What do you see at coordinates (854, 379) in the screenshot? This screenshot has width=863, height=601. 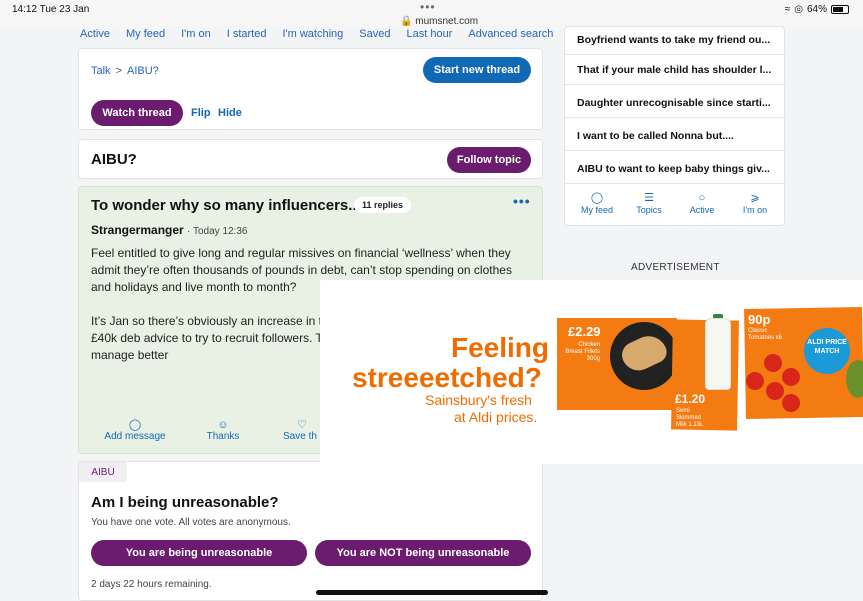 I see `avocado-image` at bounding box center [854, 379].